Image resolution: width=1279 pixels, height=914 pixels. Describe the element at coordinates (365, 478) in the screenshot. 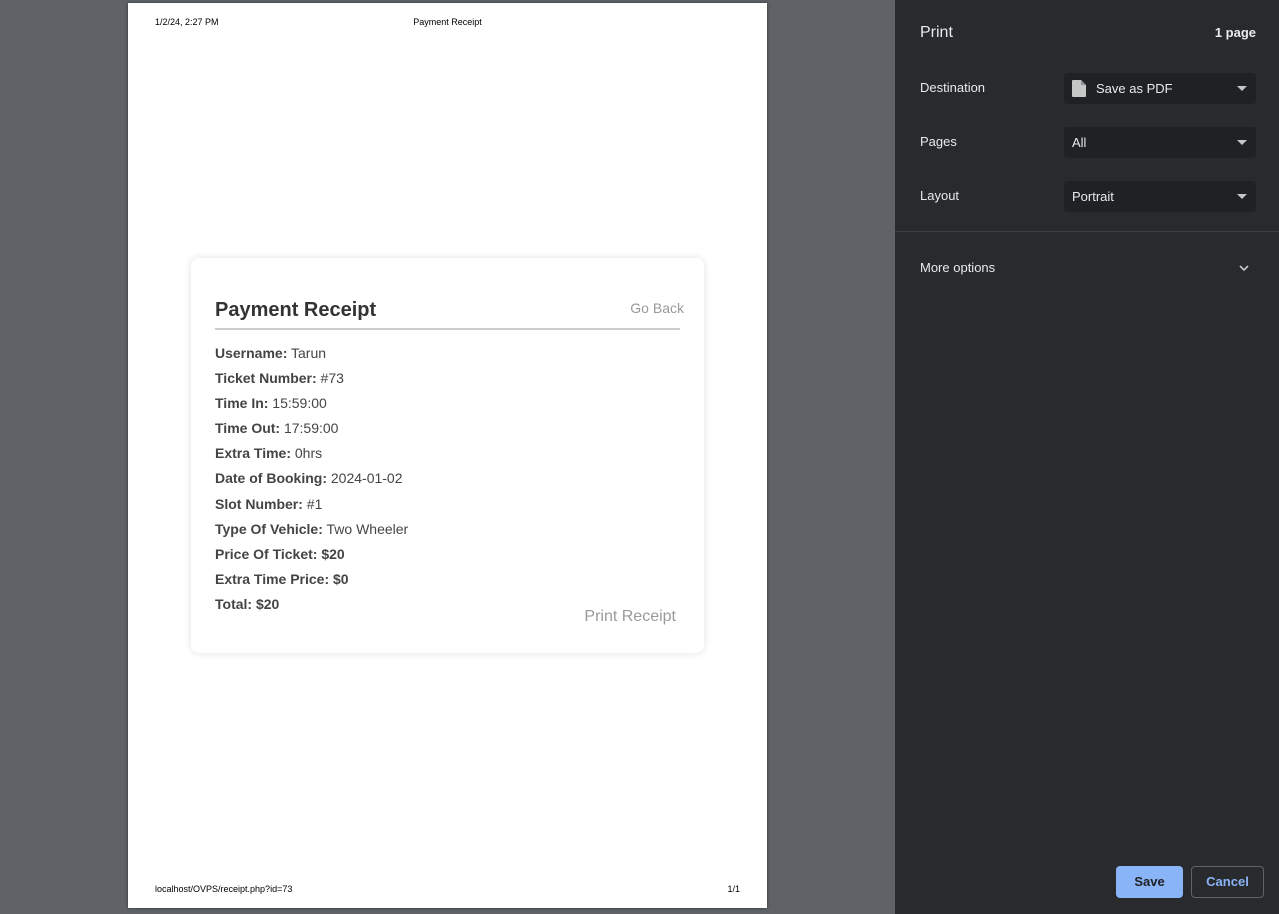

I see `field-value: 2024-01-02` at that location.